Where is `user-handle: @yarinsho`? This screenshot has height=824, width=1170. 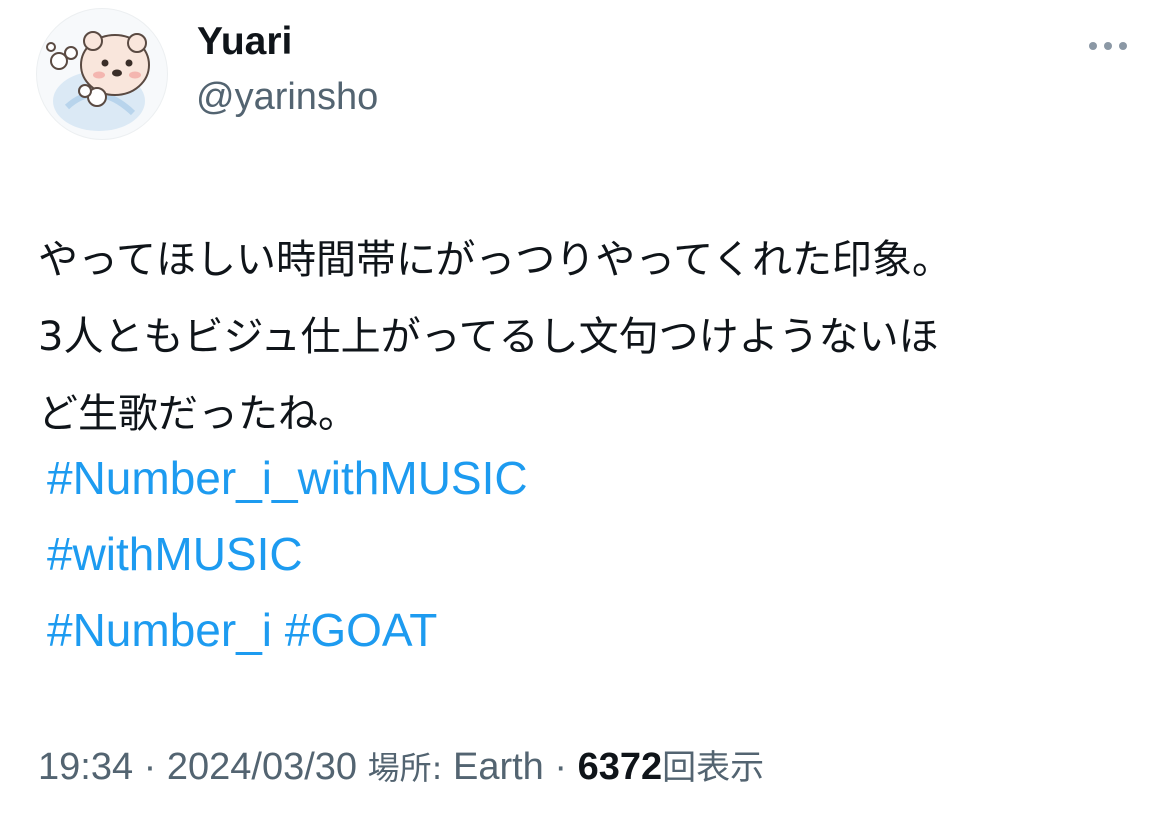
user-handle: @yarinsho is located at coordinates (287, 97).